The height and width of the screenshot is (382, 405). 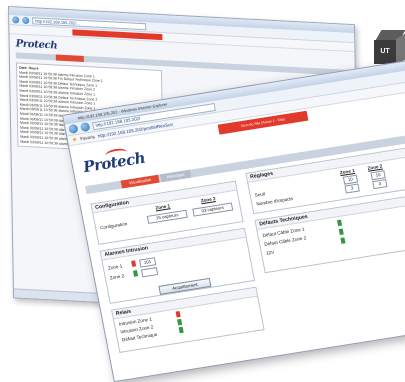 What do you see at coordinates (134, 263) in the screenshot?
I see `alarm-zone1-led` at bounding box center [134, 263].